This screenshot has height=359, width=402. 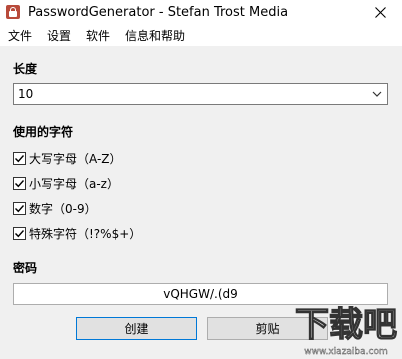 I want to click on close-icon, so click(x=380, y=12).